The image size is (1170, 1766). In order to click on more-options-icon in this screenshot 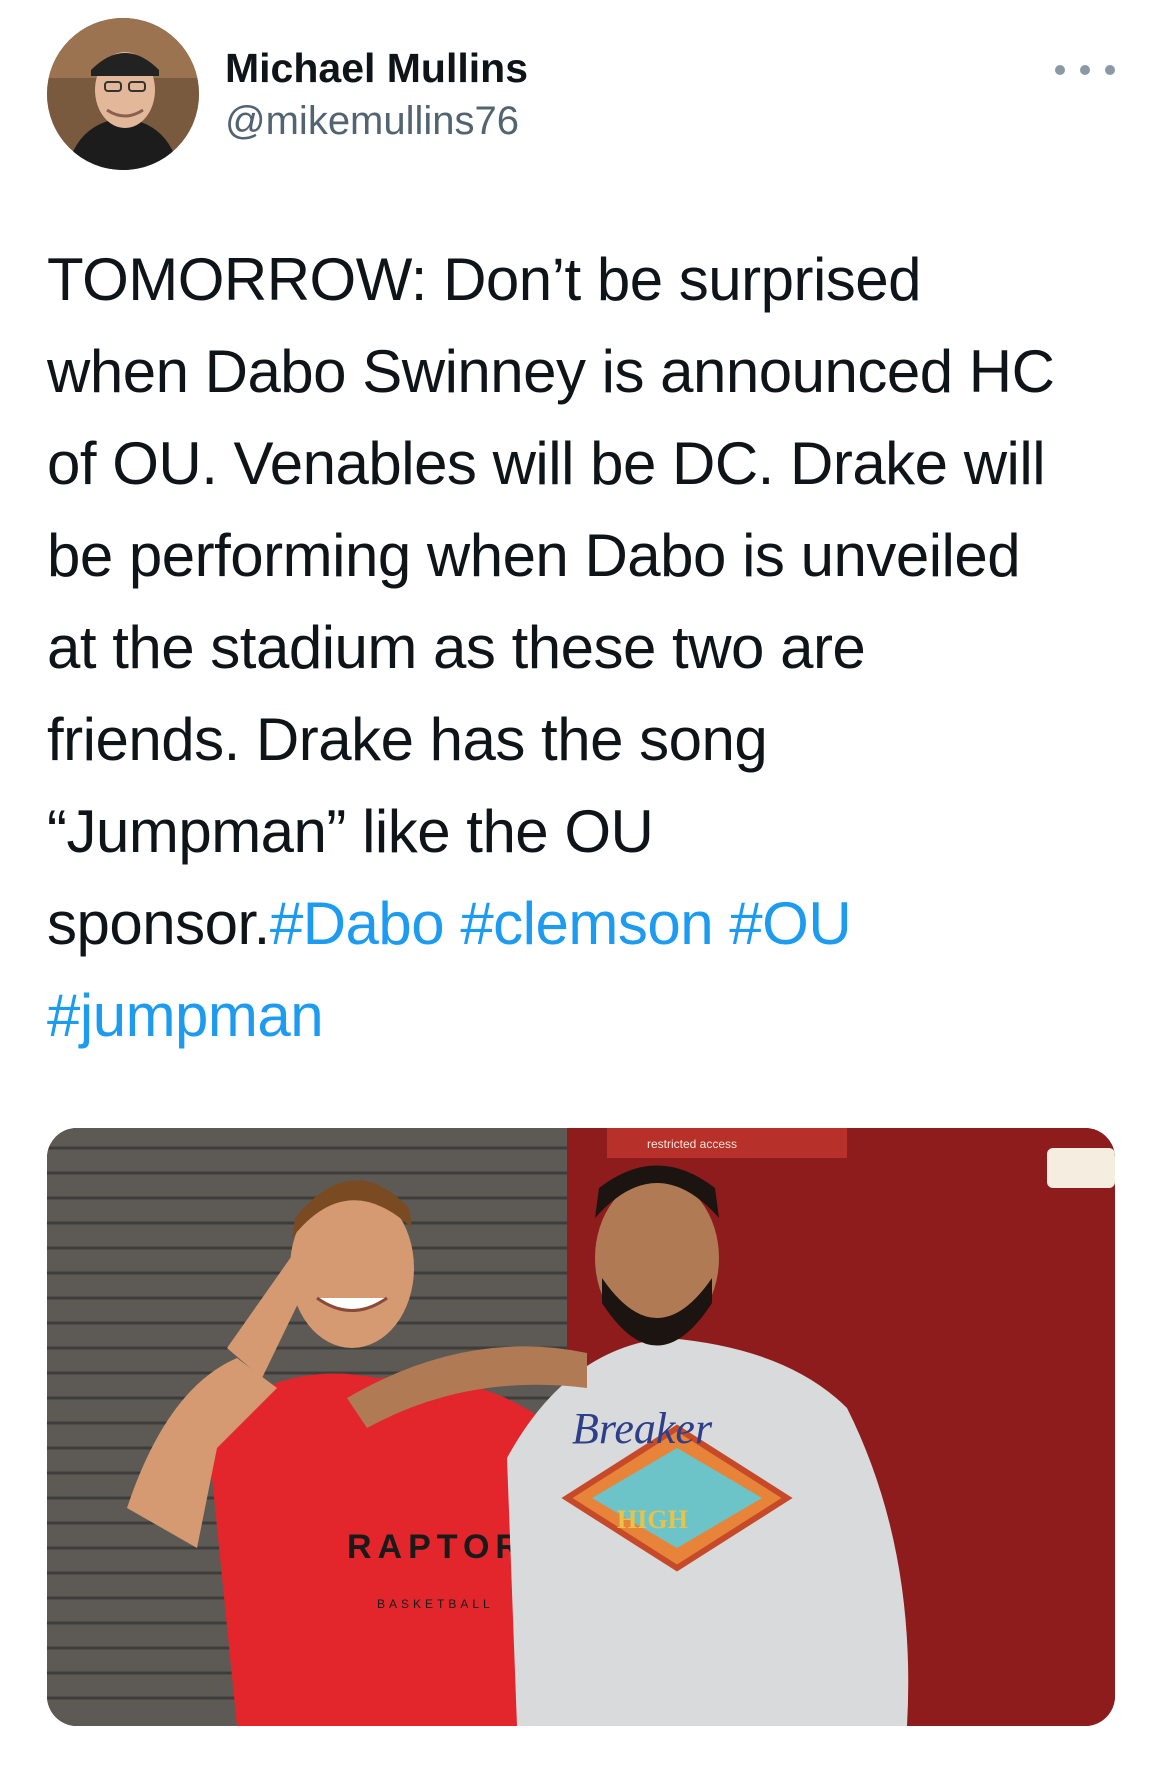, I will do `click(1085, 70)`.